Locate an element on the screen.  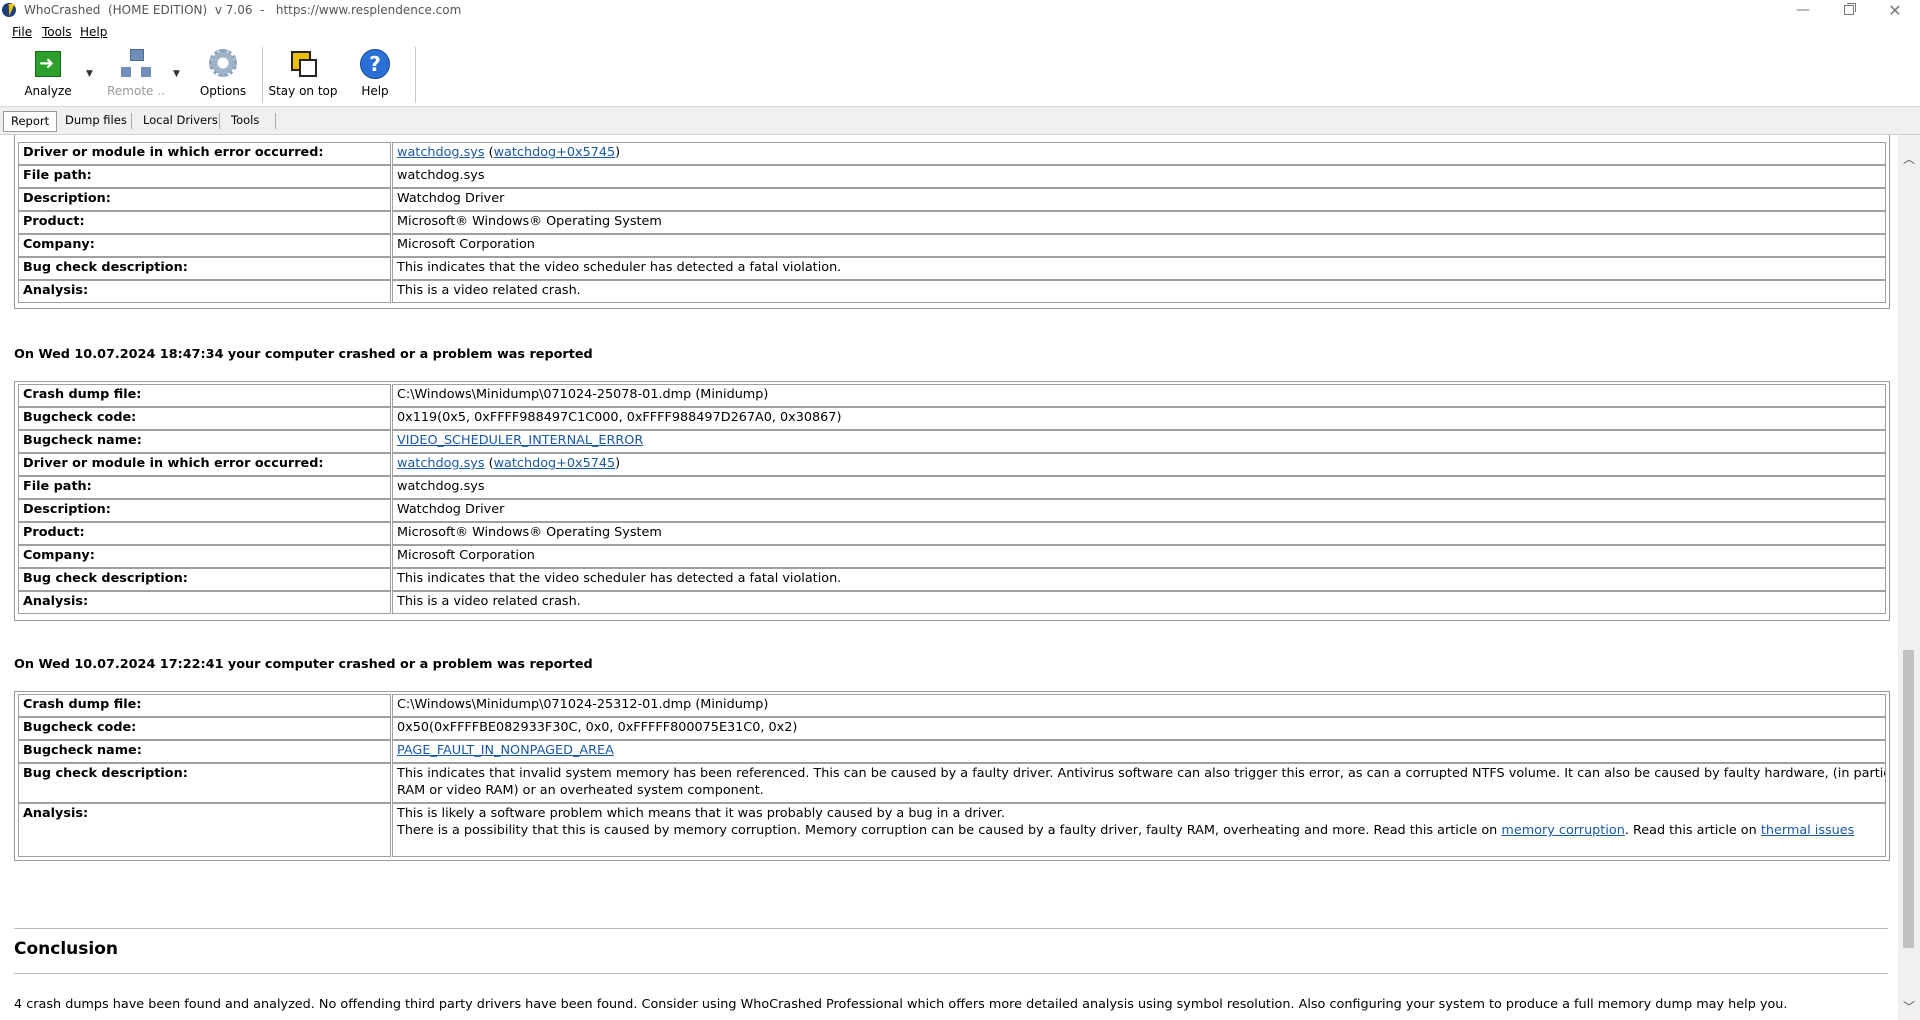
network-icon is located at coordinates (136, 64).